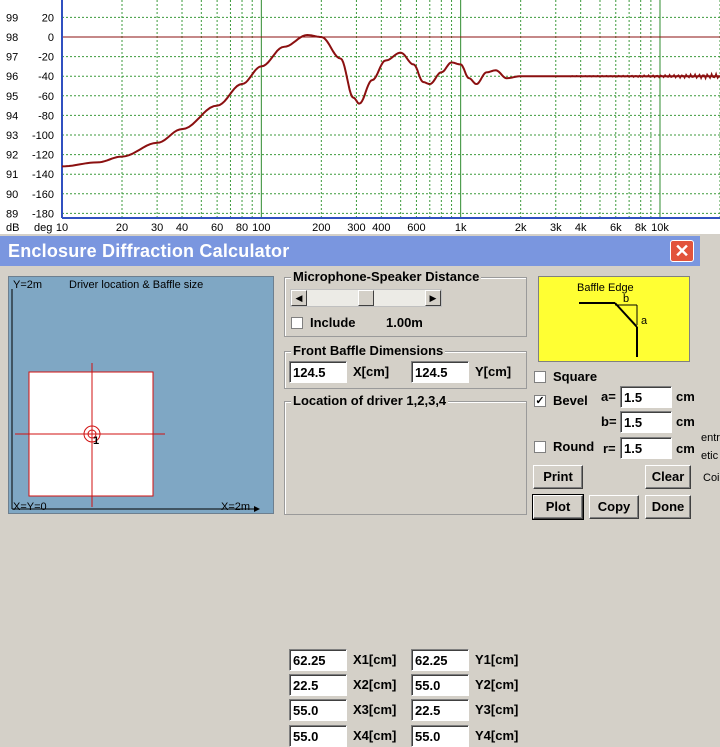 Image resolution: width=720 pixels, height=747 pixels. I want to click on baffle-edge-diagram: Baffle Edge b a, so click(614, 319).